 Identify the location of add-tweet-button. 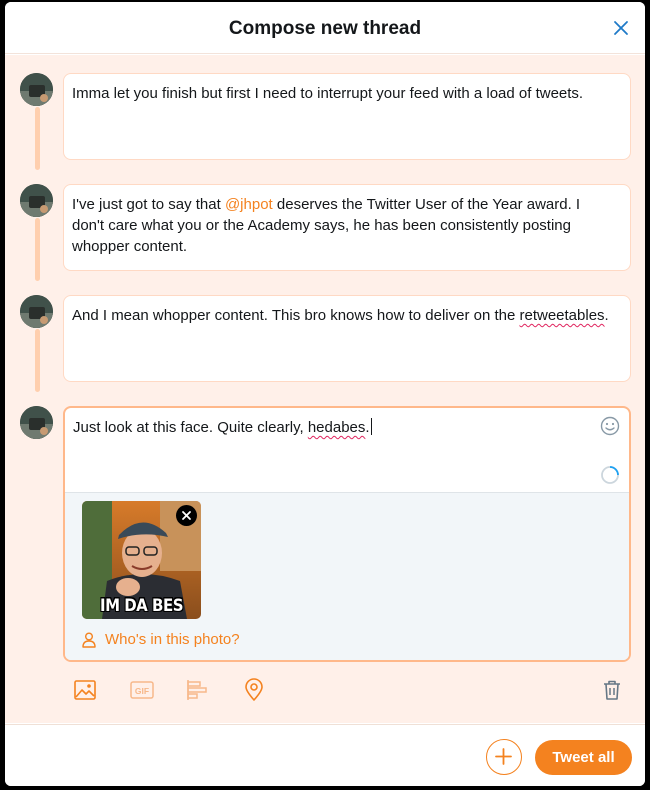
(504, 757).